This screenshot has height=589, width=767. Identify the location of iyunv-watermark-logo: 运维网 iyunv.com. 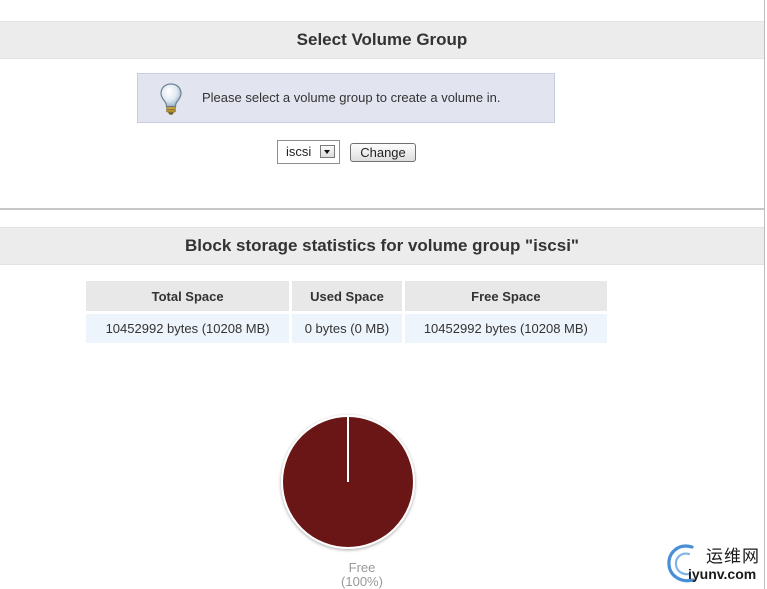
(712, 563).